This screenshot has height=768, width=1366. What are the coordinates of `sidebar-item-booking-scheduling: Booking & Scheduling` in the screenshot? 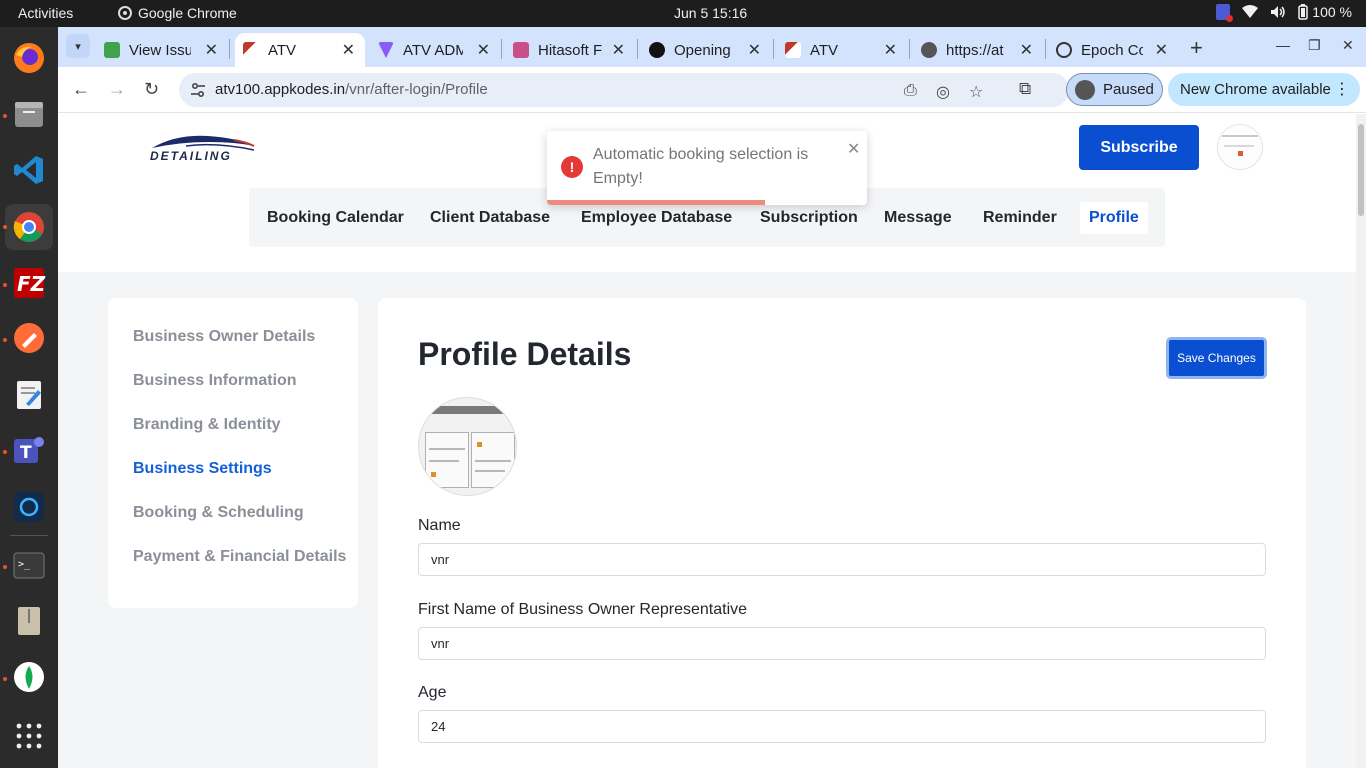 It's located at (218, 513).